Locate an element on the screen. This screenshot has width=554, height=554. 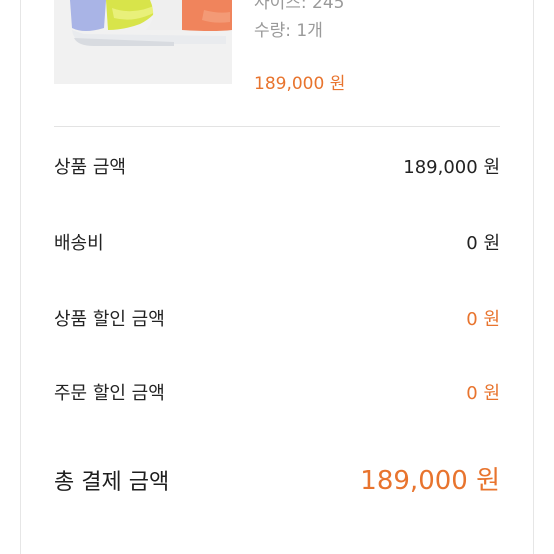
product-thumbnail is located at coordinates (143, 42).